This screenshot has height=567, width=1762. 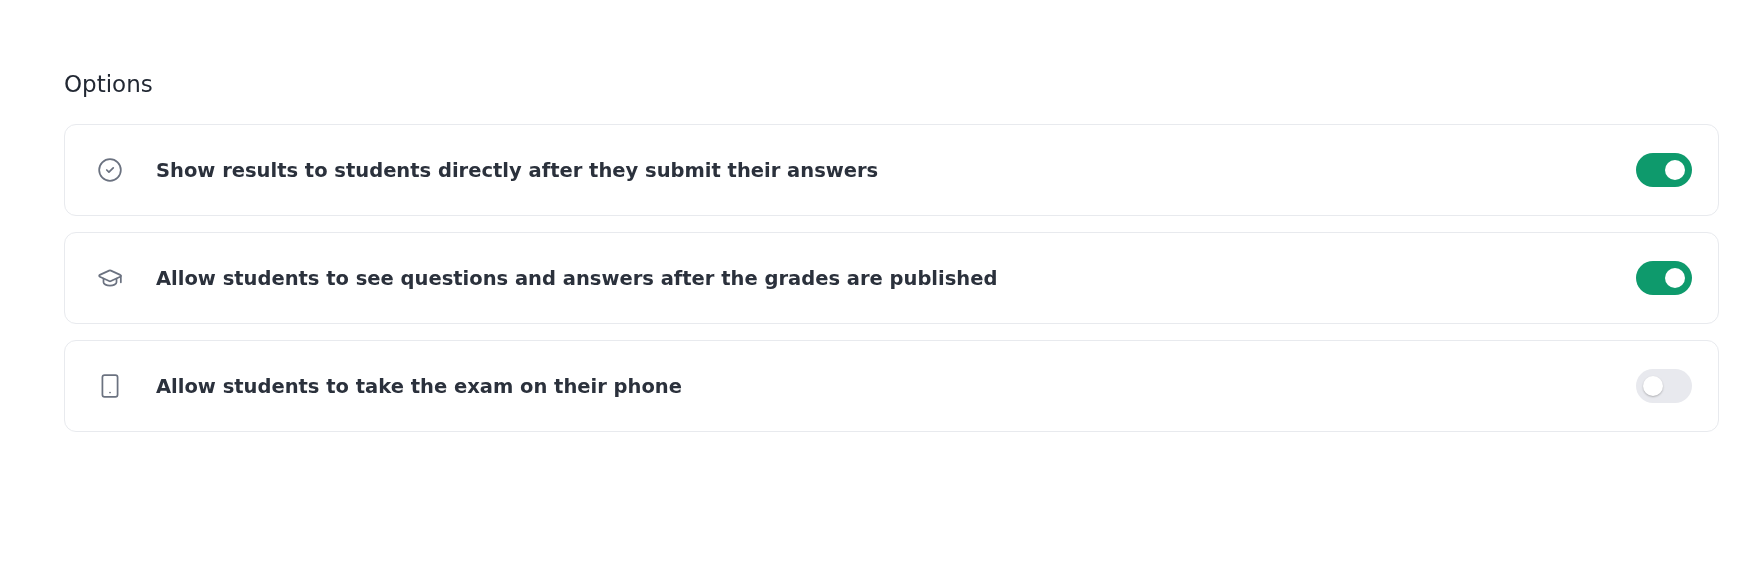 I want to click on option-label: Allow students to take the exam on their phone, so click(x=419, y=386).